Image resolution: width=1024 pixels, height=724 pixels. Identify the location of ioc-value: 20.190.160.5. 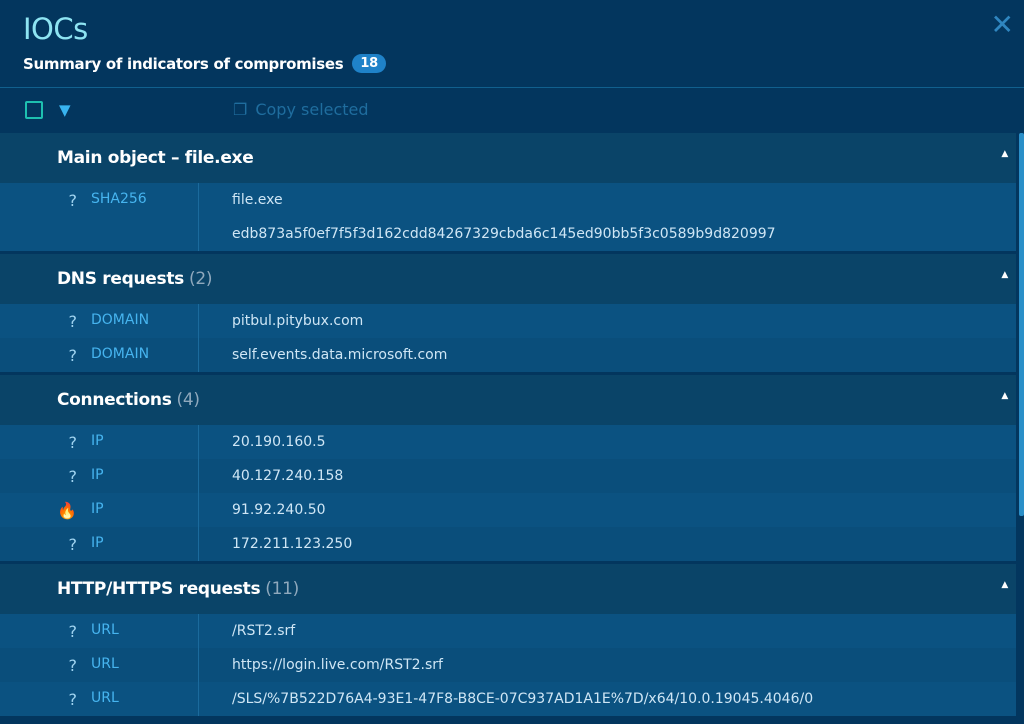
(279, 442).